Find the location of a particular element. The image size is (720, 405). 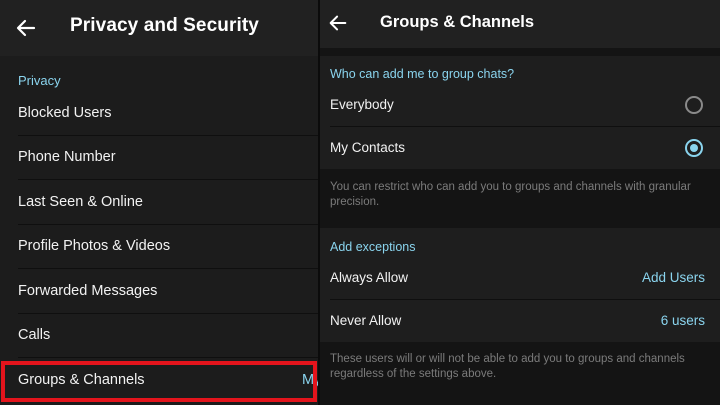

who-can-add-title: Who can add me to group chats? is located at coordinates (422, 74).